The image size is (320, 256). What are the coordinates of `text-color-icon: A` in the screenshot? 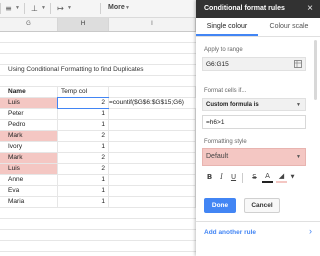 It's located at (267, 177).